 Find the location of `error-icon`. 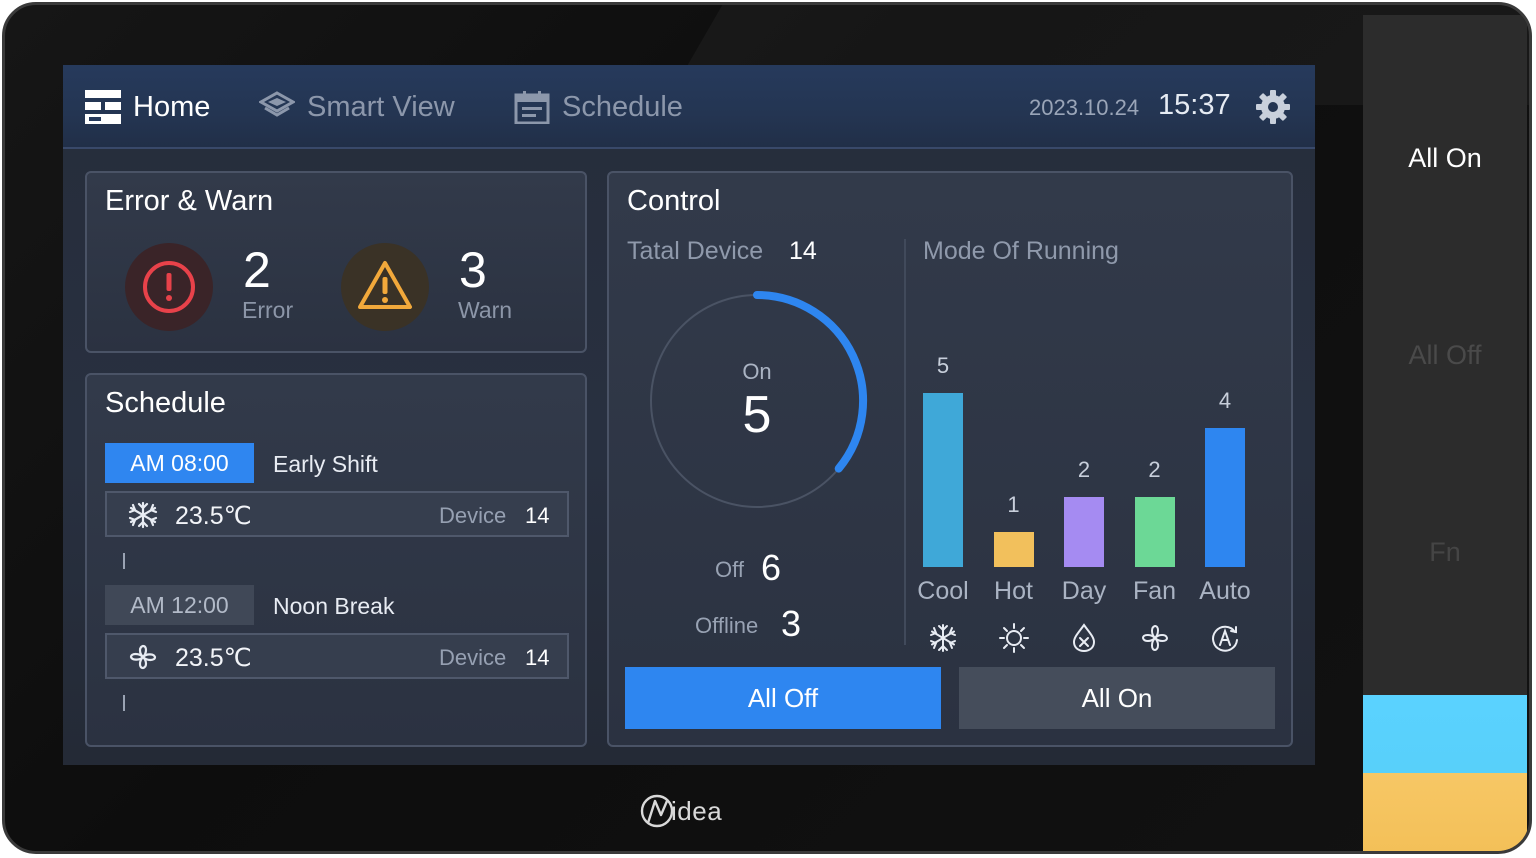

error-icon is located at coordinates (169, 287).